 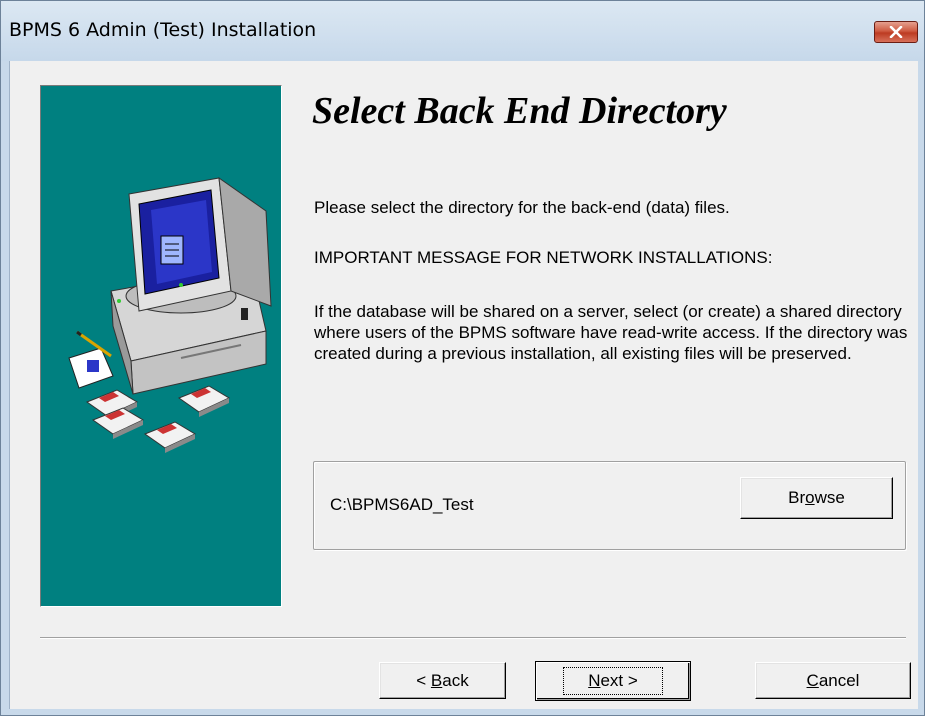 What do you see at coordinates (91, 359) in the screenshot?
I see `clipboard-icon` at bounding box center [91, 359].